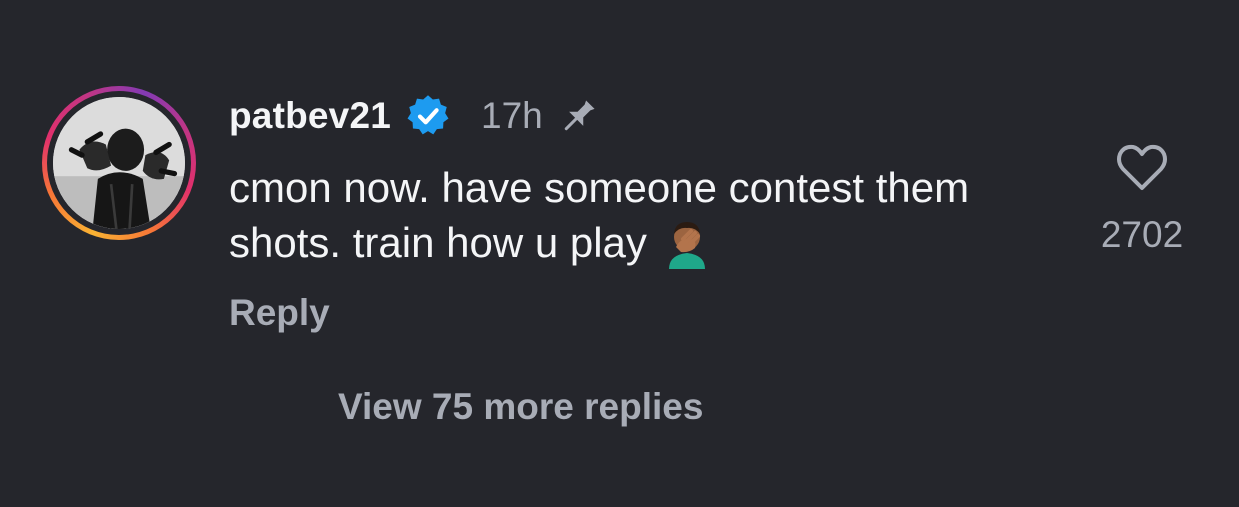  I want to click on avatar-ring-gap, so click(119, 163).